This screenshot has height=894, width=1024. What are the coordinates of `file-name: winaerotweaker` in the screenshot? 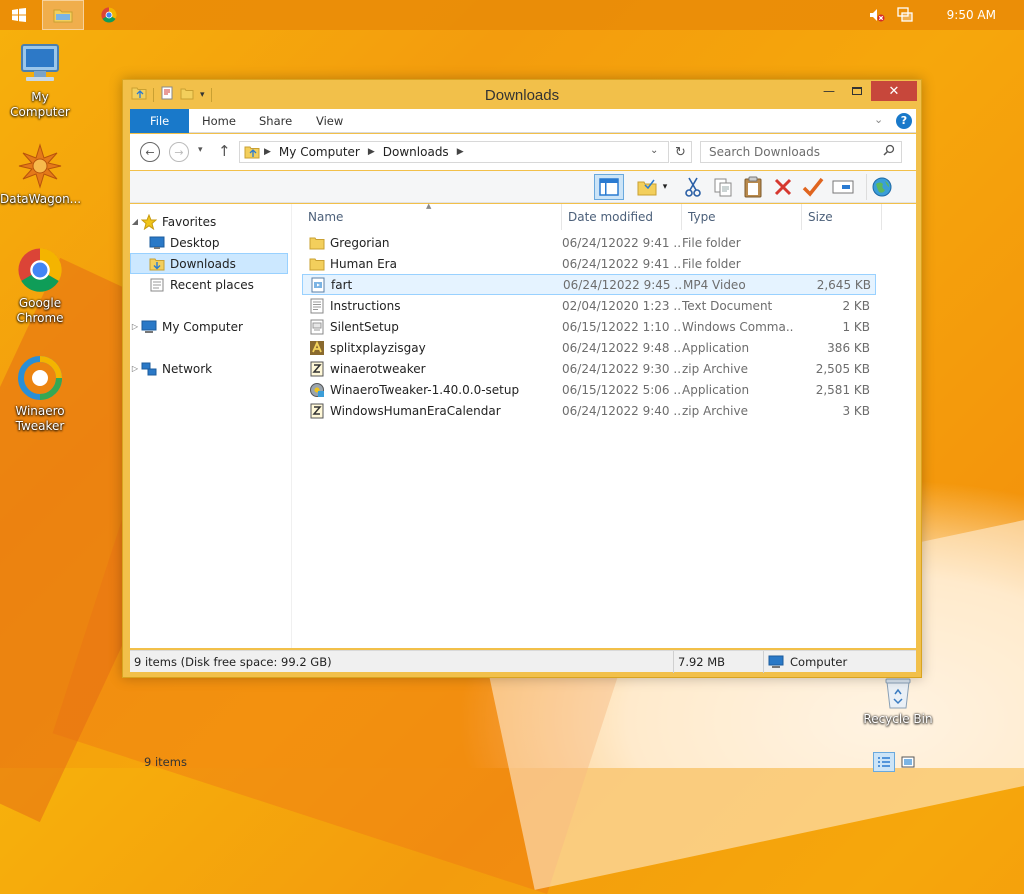 It's located at (378, 368).